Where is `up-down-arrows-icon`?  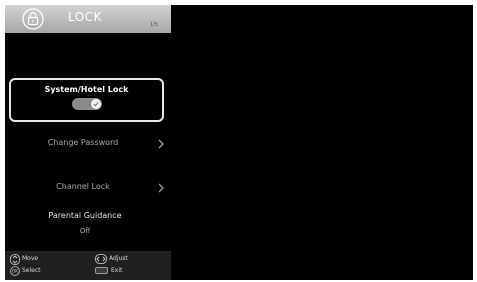 up-down-arrows-icon is located at coordinates (15, 259).